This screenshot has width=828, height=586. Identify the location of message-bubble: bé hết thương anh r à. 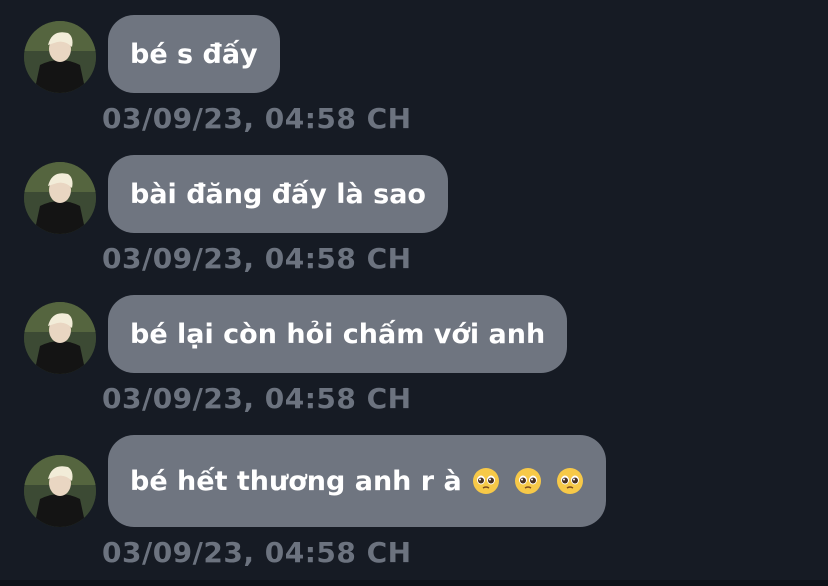
(357, 481).